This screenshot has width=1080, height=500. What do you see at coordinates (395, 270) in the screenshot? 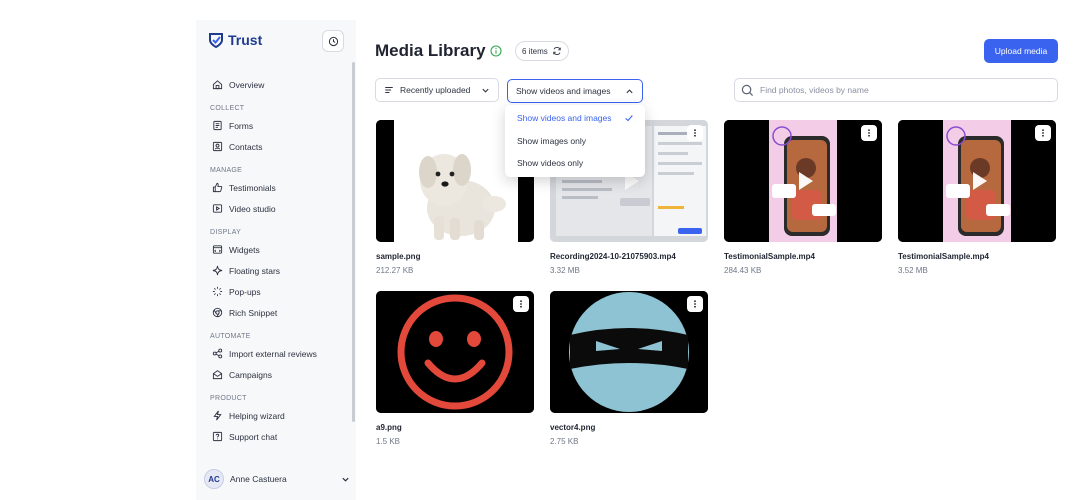
I see `media-file-size: 212.27 KB` at bounding box center [395, 270].